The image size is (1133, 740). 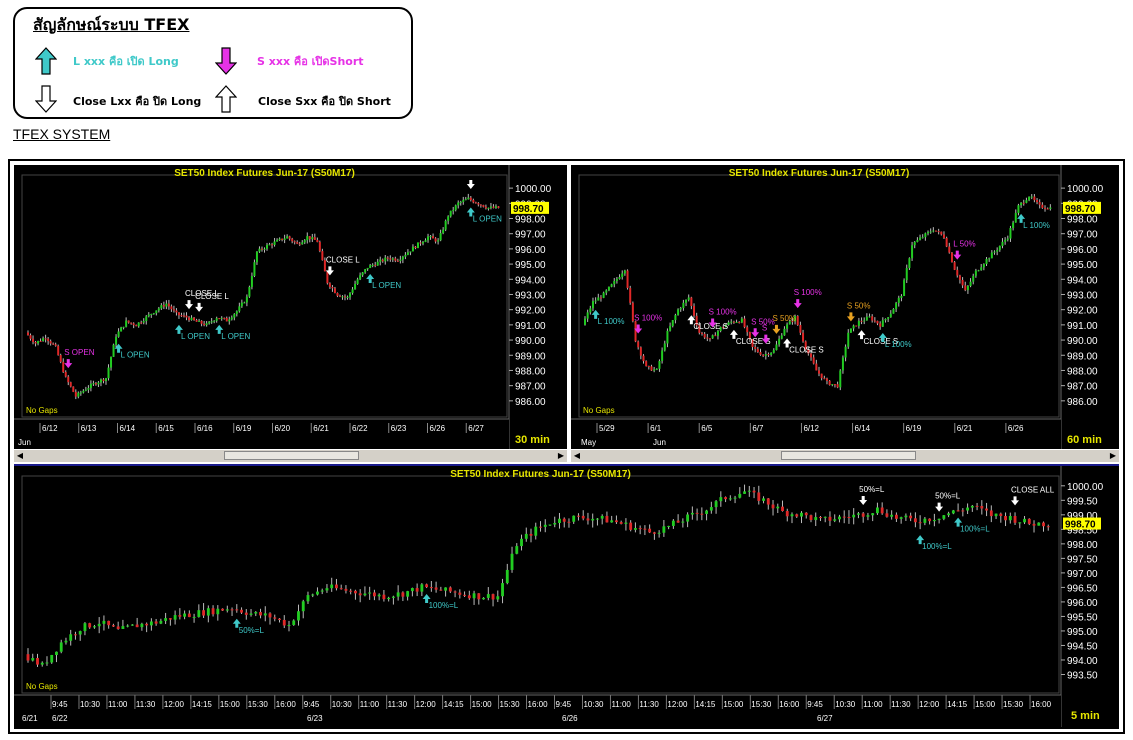 What do you see at coordinates (1082, 250) in the screenshot?
I see `c60-tick-label: 996.00` at bounding box center [1082, 250].